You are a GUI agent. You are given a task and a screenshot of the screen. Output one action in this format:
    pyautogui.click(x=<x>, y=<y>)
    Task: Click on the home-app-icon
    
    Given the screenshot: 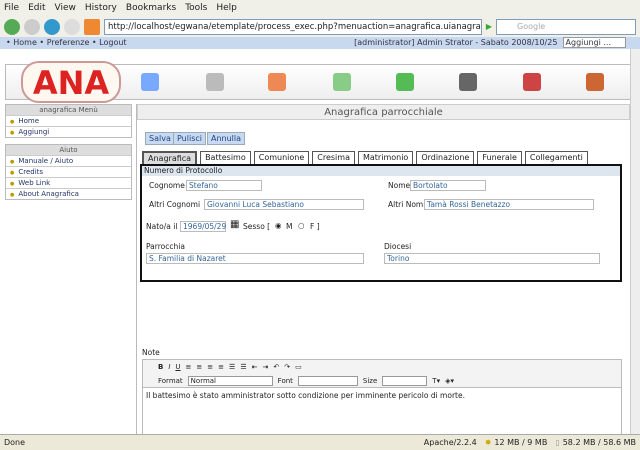 What is the action you would take?
    pyautogui.click(x=277, y=82)
    